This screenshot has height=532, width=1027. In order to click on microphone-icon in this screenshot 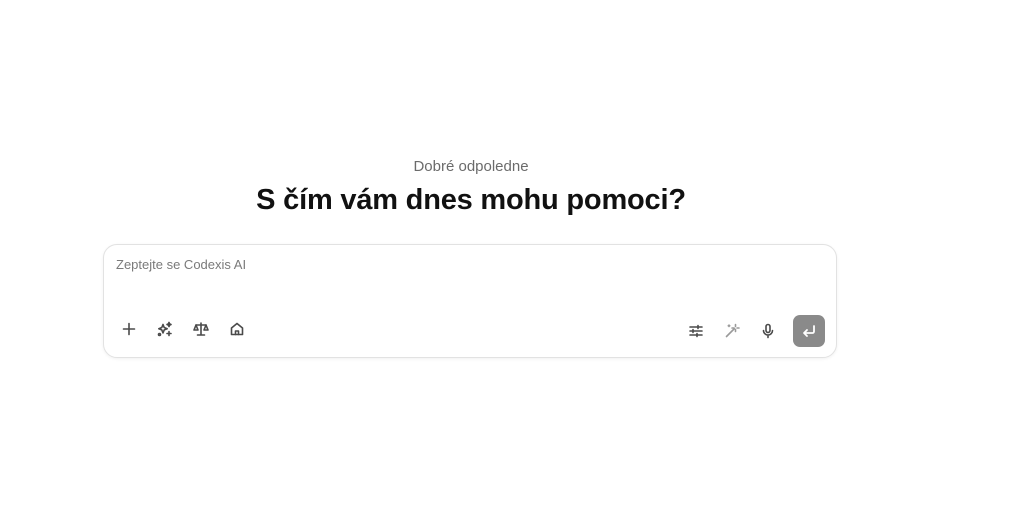, I will do `click(768, 331)`.